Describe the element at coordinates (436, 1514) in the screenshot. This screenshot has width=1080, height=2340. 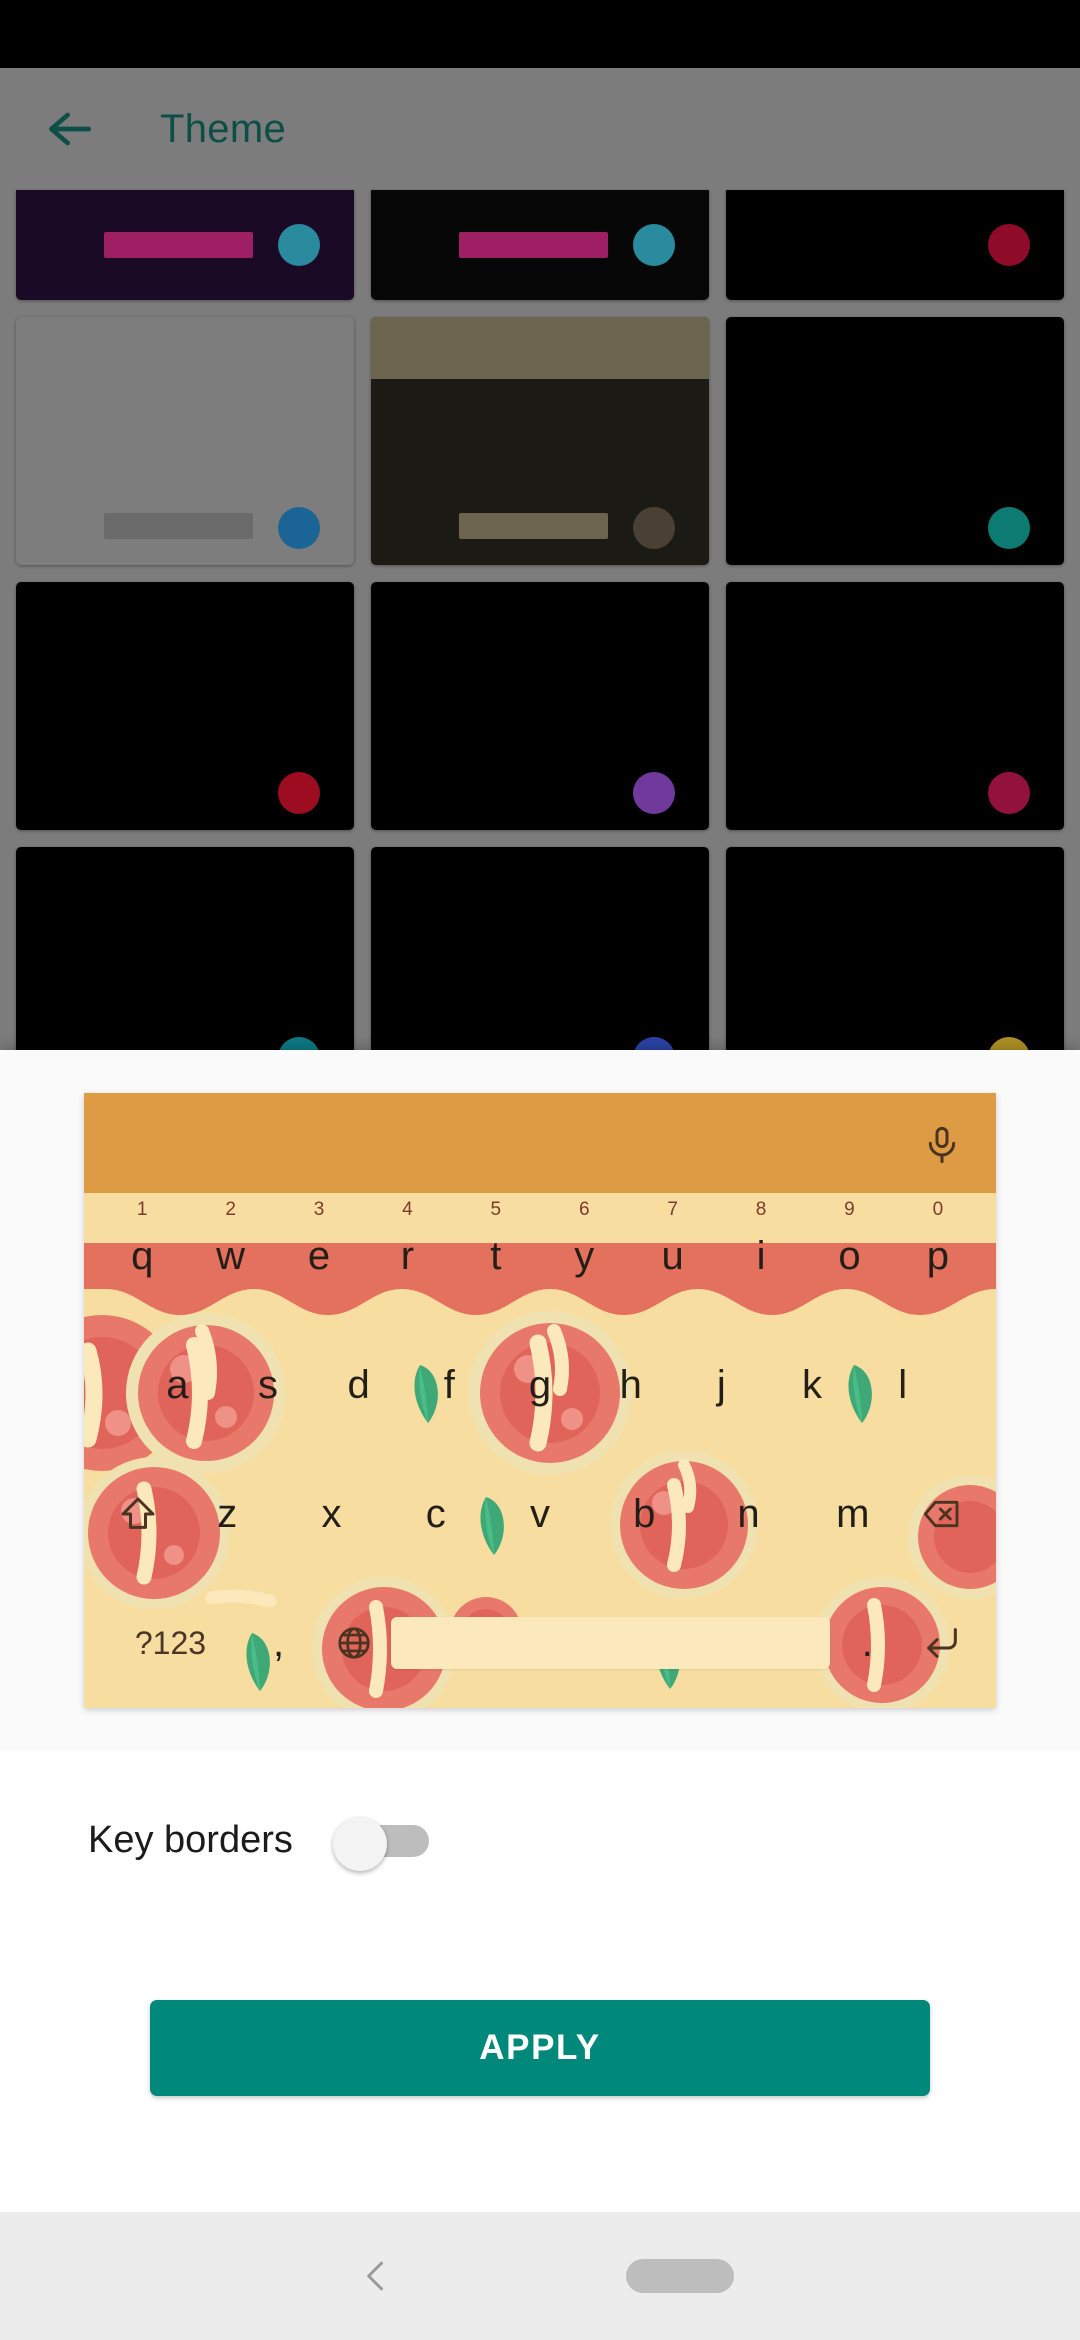
I see `keyboard-key: c` at that location.